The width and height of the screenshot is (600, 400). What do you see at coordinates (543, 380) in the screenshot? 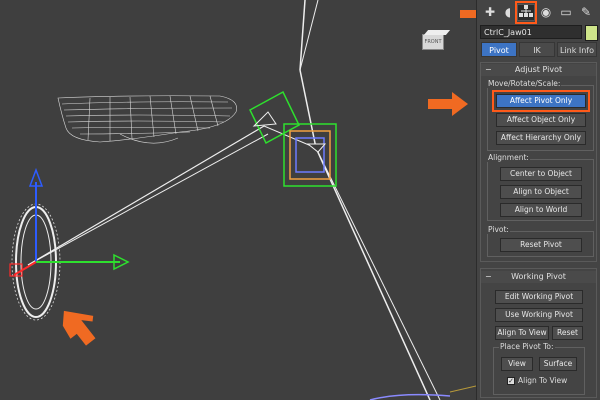
I see `checkbox-label: Align To View` at bounding box center [543, 380].